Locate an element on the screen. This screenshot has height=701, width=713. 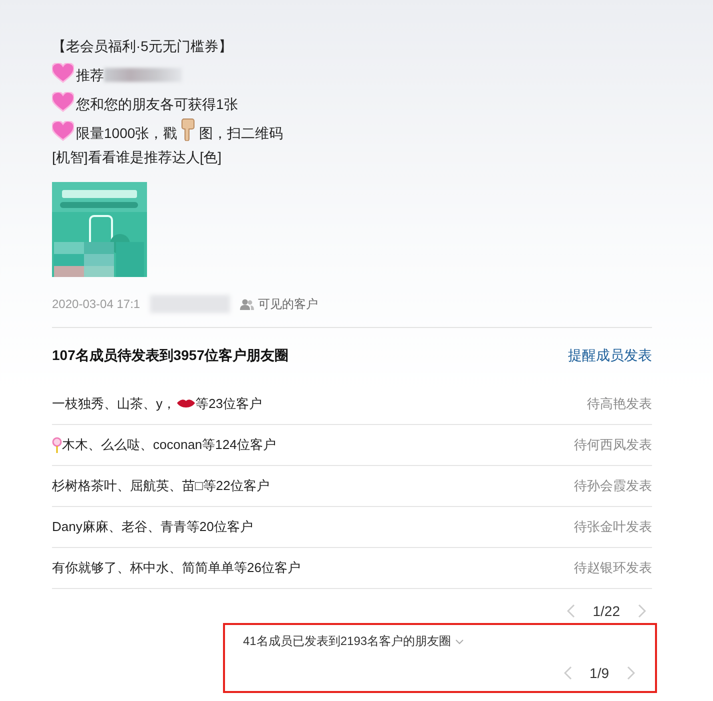
pending-status: 待孙会霞发表 is located at coordinates (613, 486).